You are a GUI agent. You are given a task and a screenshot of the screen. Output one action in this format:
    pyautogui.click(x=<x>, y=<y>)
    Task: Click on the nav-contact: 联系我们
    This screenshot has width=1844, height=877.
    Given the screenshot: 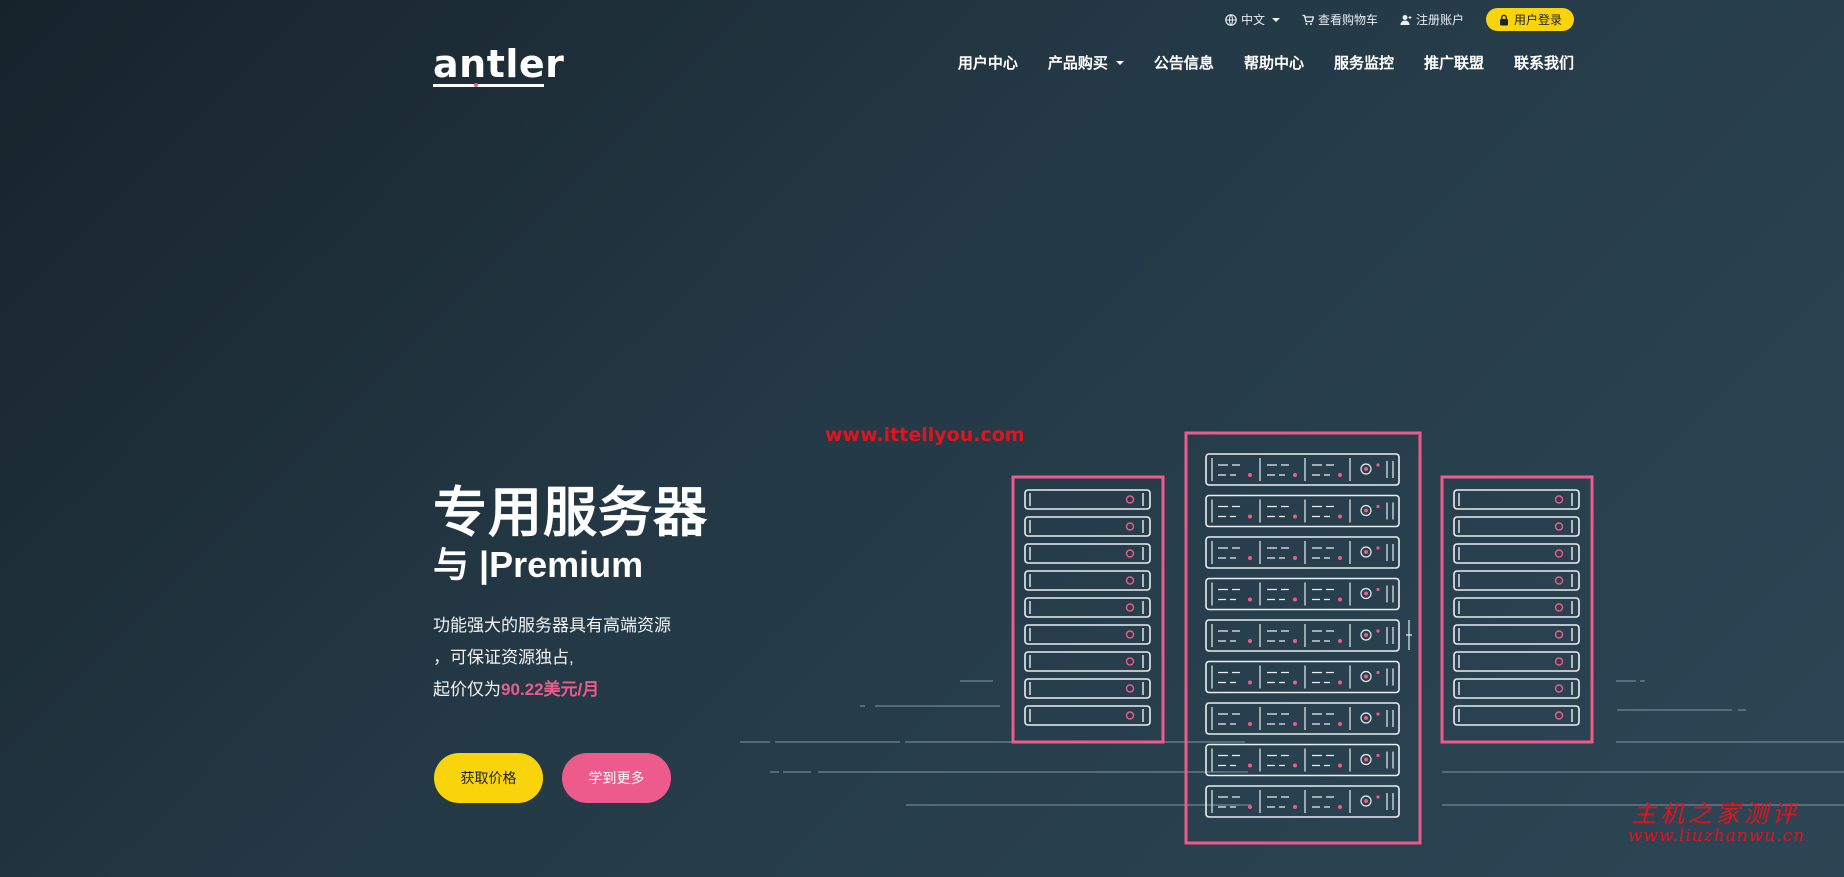 What is the action you would take?
    pyautogui.click(x=1544, y=62)
    